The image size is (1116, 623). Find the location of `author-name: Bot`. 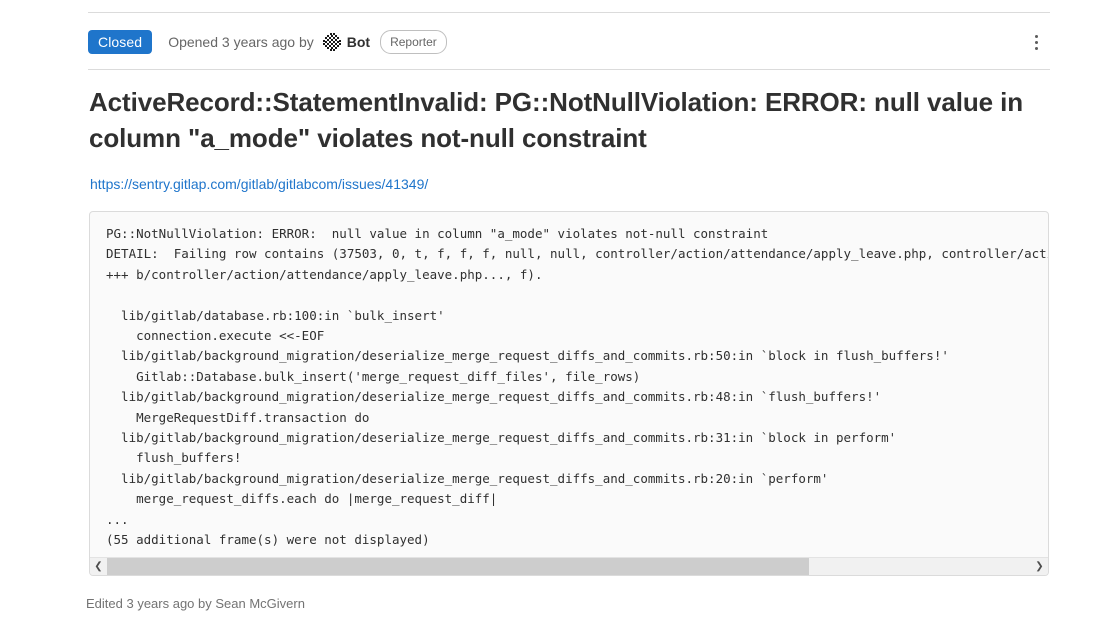

author-name: Bot is located at coordinates (358, 42).